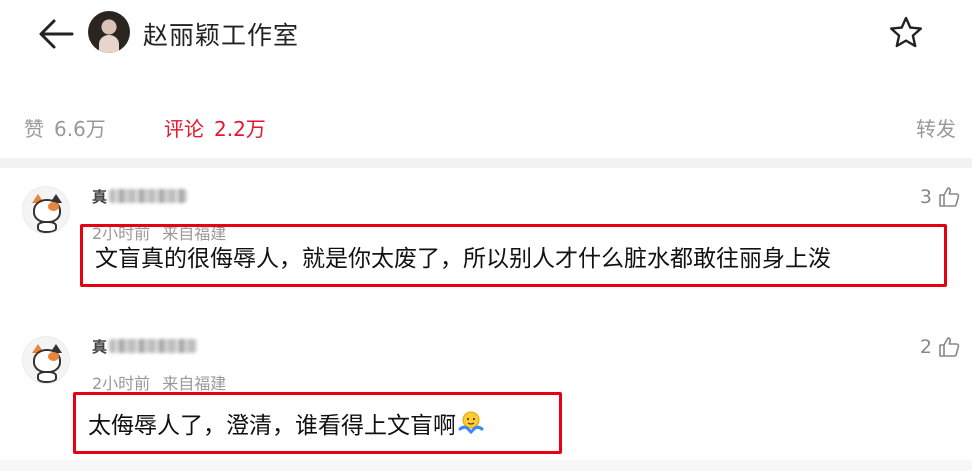 The image size is (972, 471). What do you see at coordinates (159, 382) in the screenshot?
I see `comment-meta: 2小时前 来自福建` at bounding box center [159, 382].